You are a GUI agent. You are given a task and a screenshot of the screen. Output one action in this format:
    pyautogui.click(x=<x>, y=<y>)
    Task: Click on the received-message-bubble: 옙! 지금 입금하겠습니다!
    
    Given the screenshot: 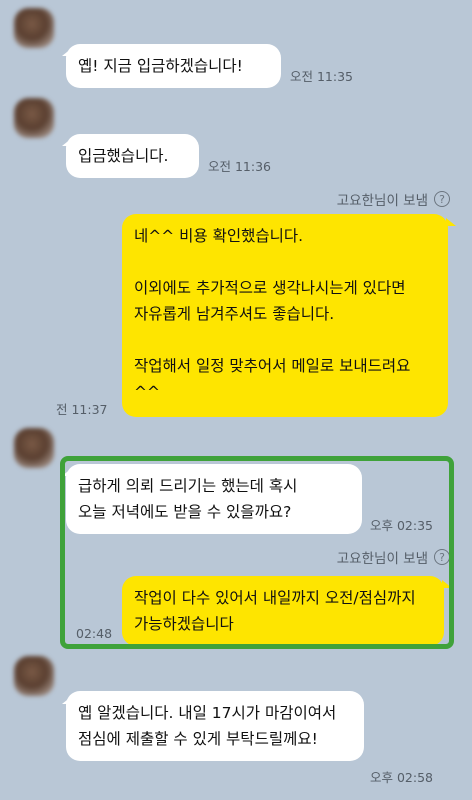 What is the action you would take?
    pyautogui.click(x=173, y=66)
    